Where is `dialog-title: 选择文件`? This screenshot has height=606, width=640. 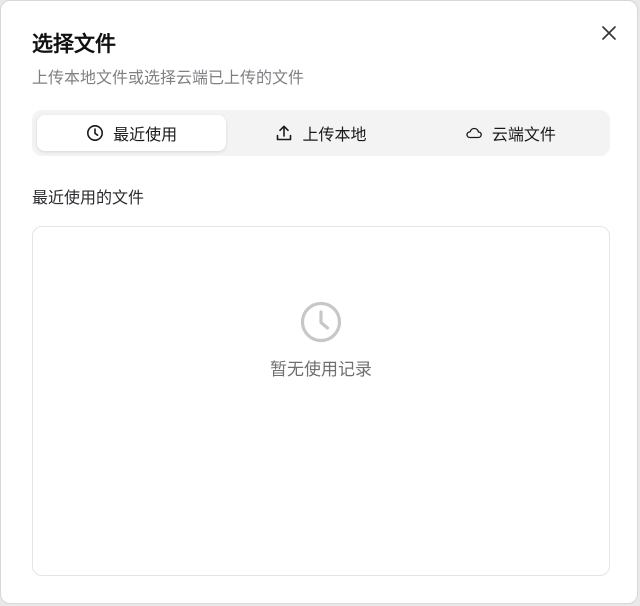
dialog-title: 选择文件 is located at coordinates (74, 44).